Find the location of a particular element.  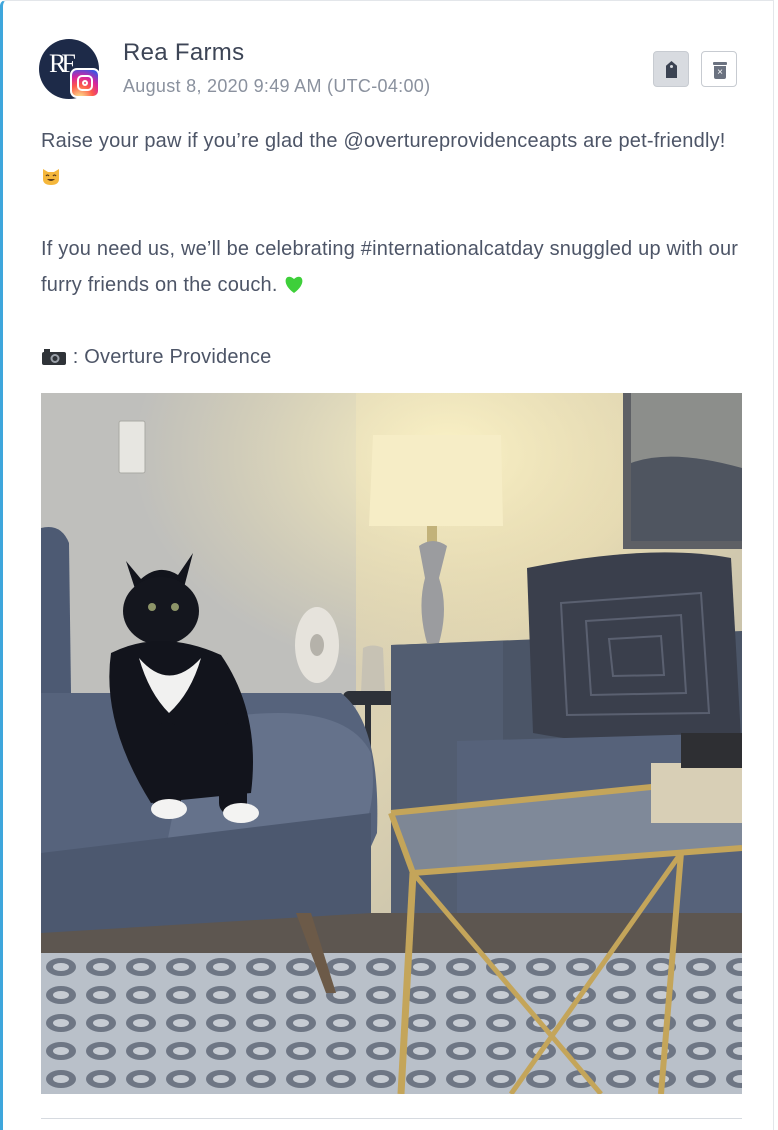

delete-button: × is located at coordinates (719, 69).